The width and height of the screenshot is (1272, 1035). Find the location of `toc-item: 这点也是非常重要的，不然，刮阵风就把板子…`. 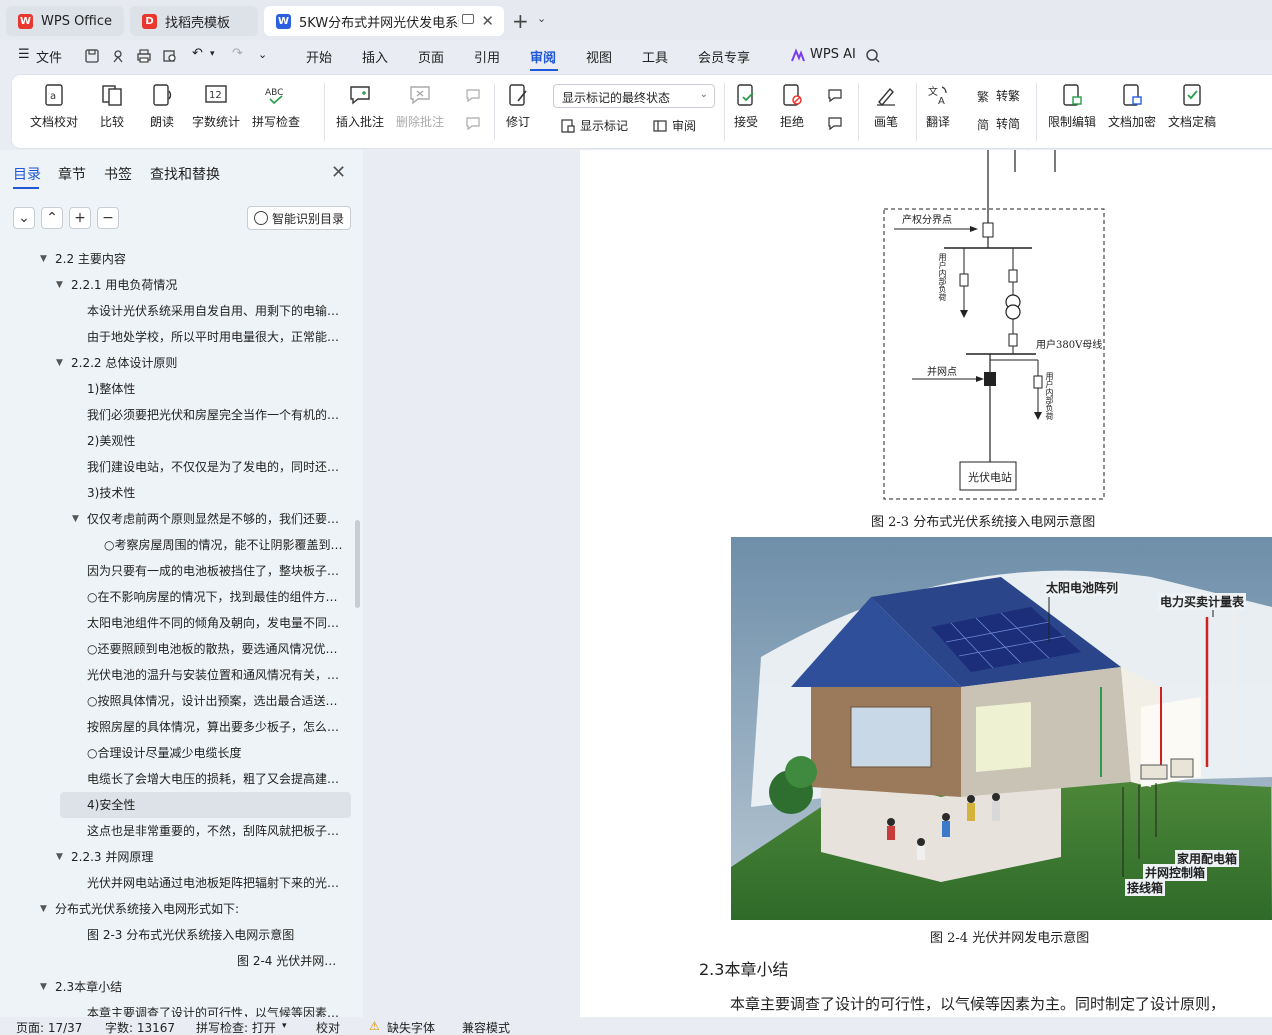

toc-item: 这点也是非常重要的，不然，刮阵风就把板子… is located at coordinates (215, 831).